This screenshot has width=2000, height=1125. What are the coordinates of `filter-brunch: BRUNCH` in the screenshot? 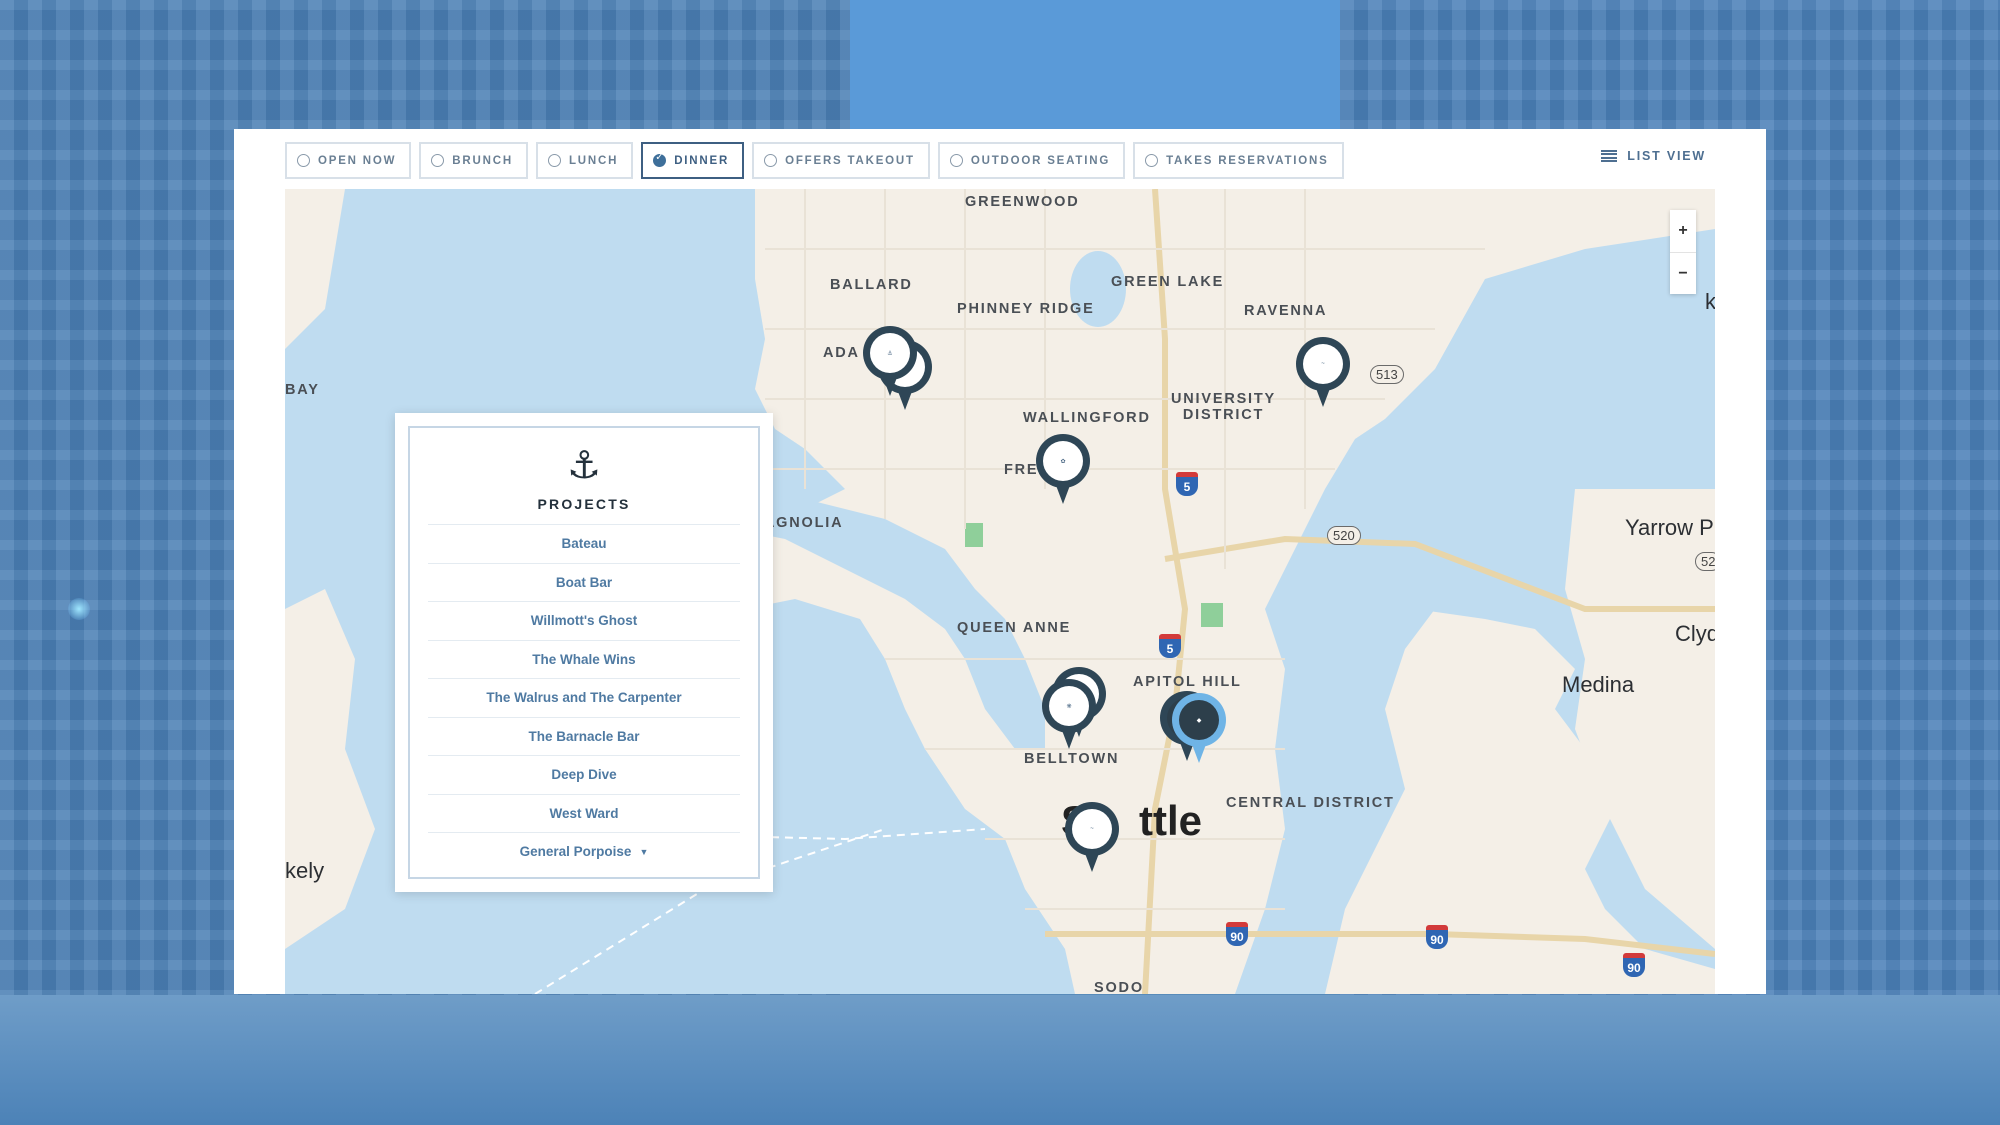 It's located at (473, 160).